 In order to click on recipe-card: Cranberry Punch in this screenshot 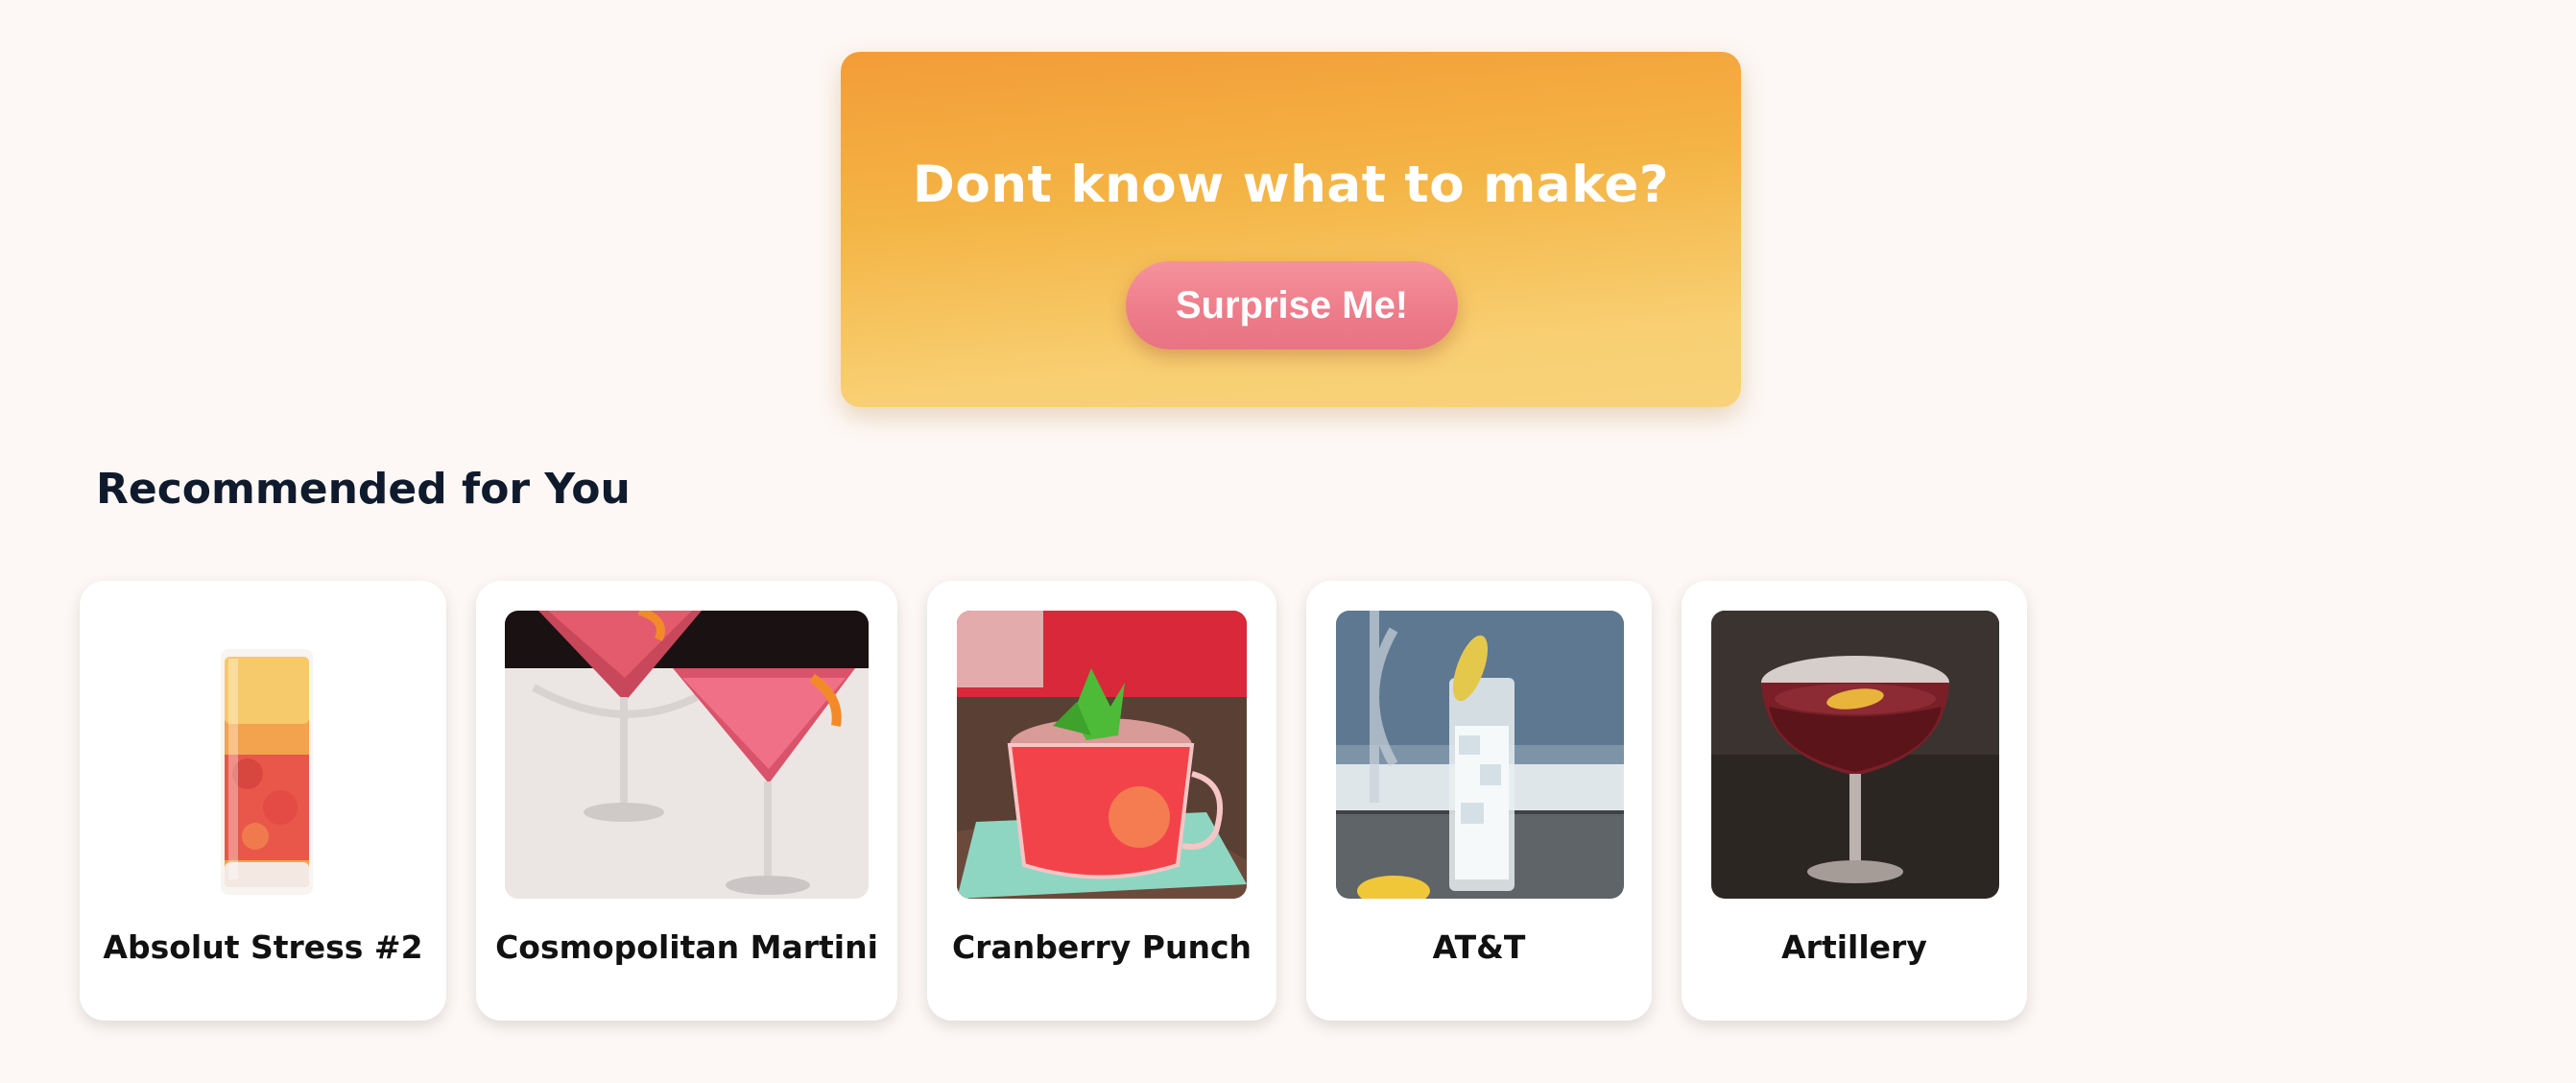, I will do `click(1101, 801)`.